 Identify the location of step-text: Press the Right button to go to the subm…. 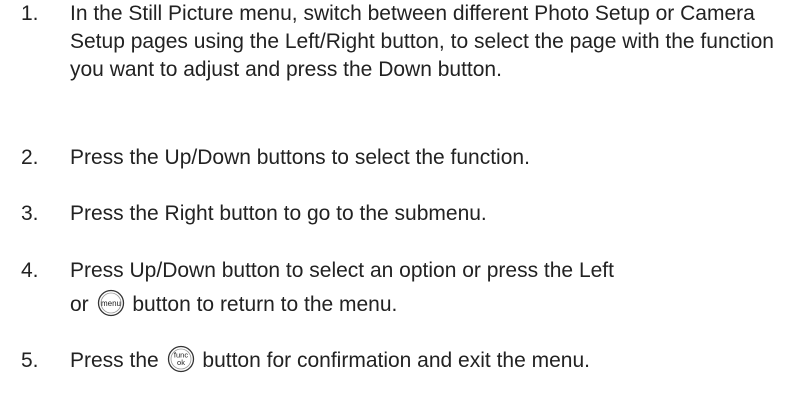
(278, 213).